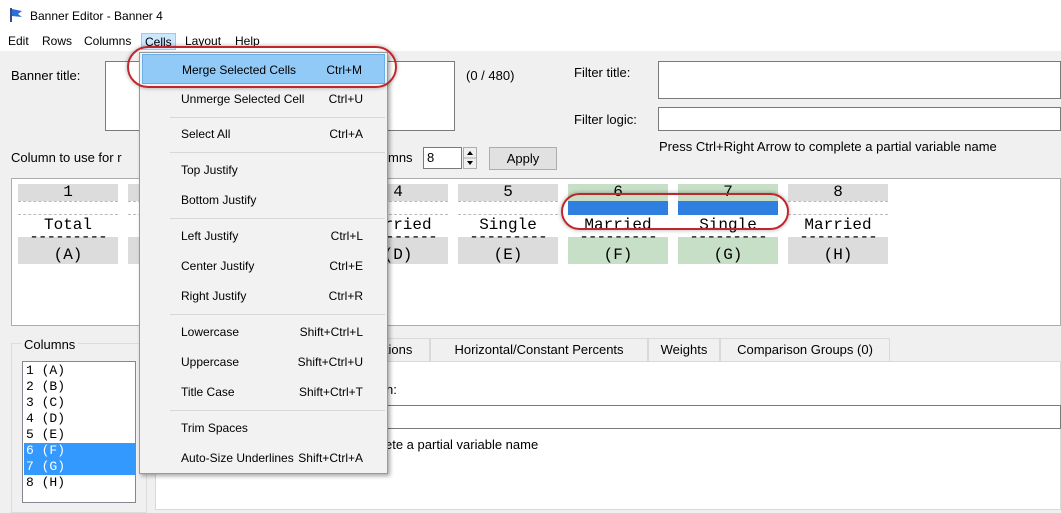 The height and width of the screenshot is (513, 1061). Describe the element at coordinates (605, 119) in the screenshot. I see `filter-logic-label: Filter logic:` at that location.